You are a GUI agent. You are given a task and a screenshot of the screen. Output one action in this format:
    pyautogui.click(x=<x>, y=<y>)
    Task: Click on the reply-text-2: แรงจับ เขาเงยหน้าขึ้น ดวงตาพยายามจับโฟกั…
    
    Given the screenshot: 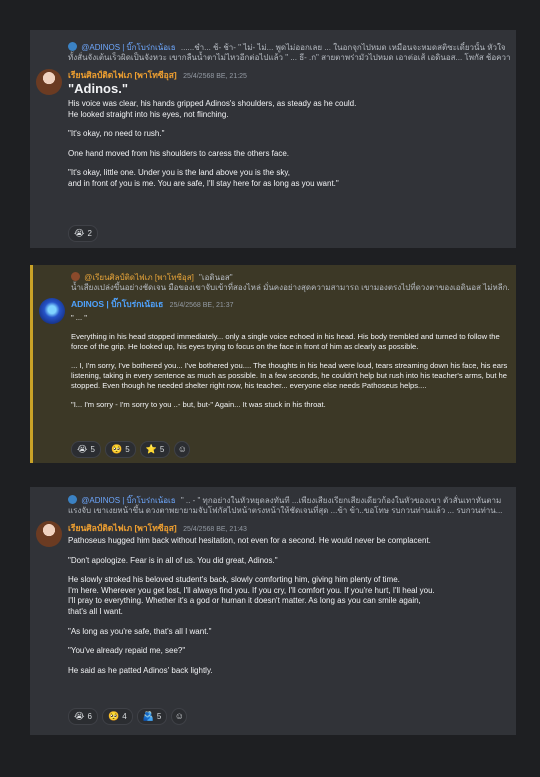 What is the action you would take?
    pyautogui.click(x=285, y=510)
    